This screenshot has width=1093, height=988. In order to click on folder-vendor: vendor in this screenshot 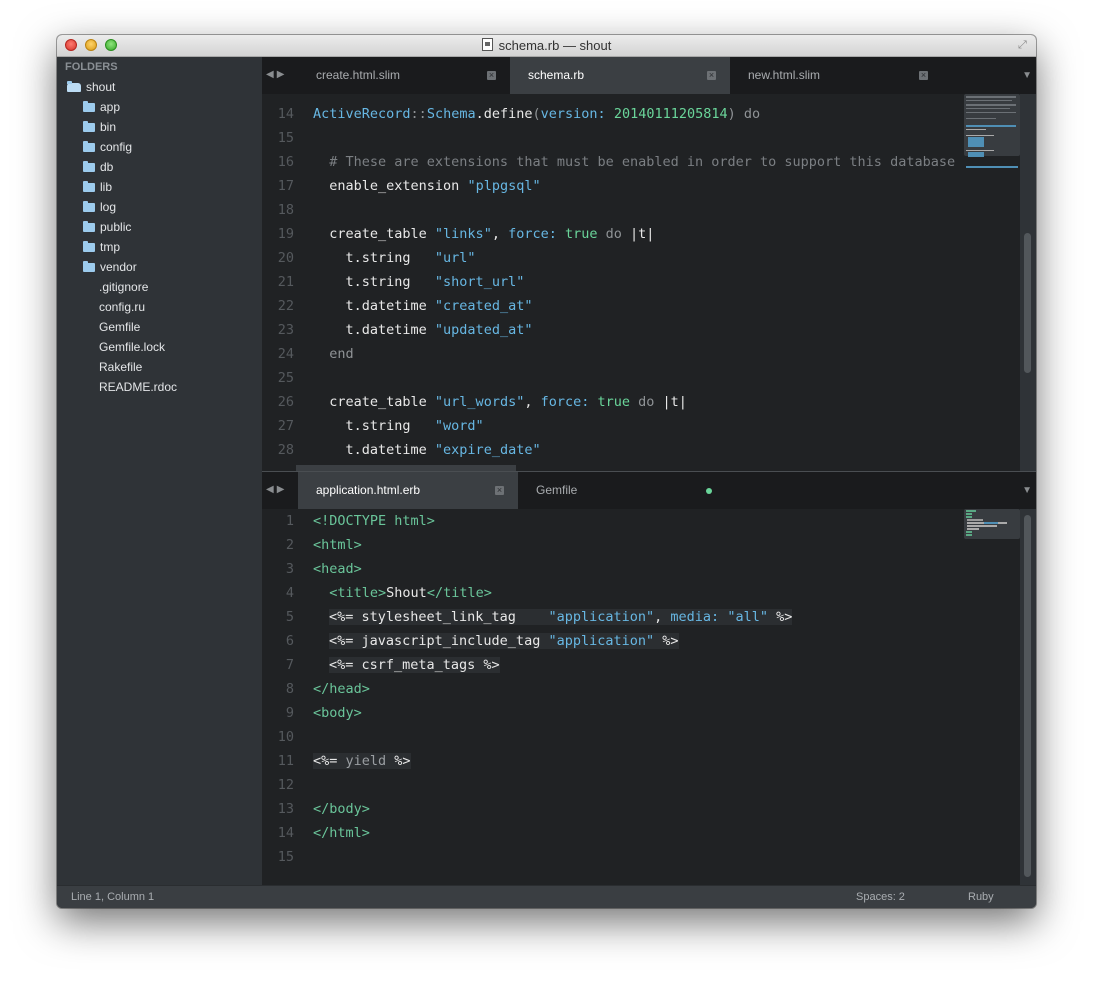, I will do `click(110, 267)`.